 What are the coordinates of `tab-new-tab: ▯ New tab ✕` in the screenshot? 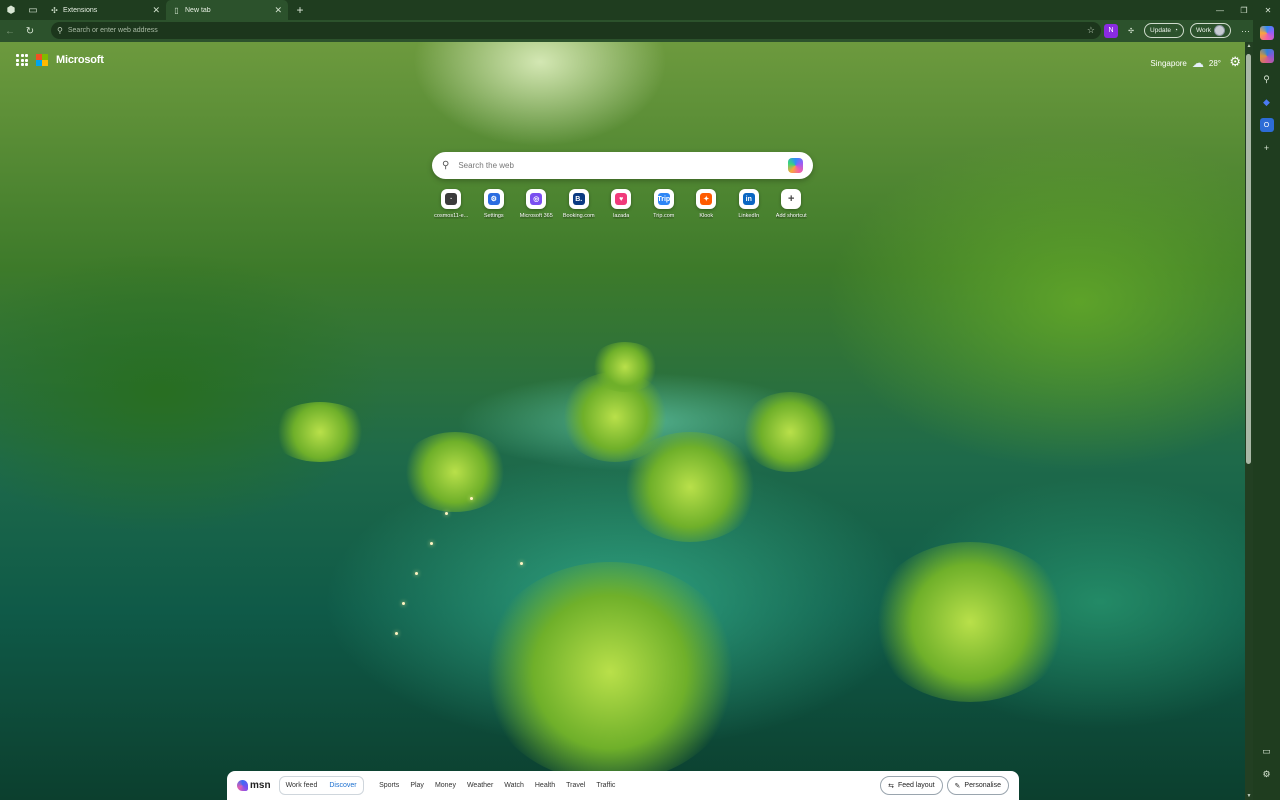 It's located at (227, 10).